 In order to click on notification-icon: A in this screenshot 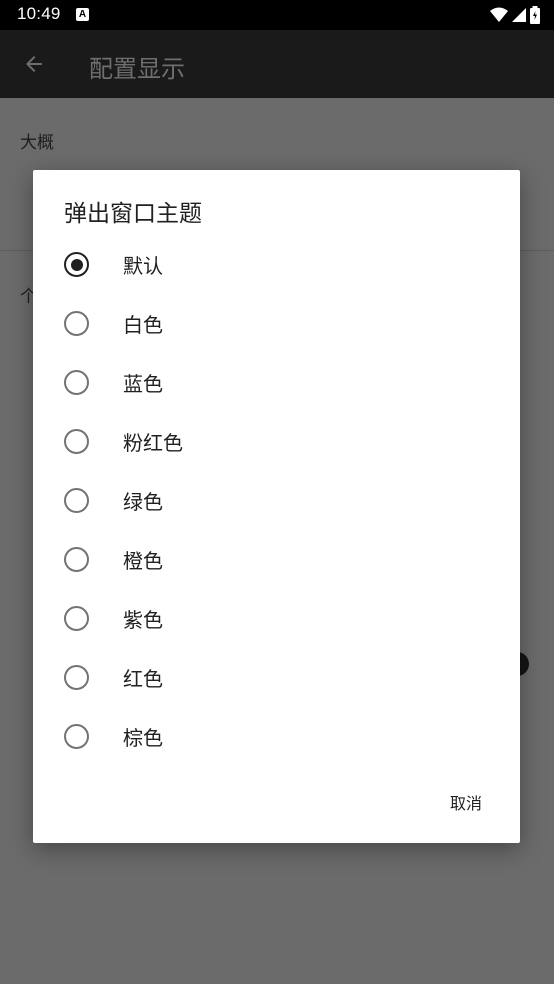, I will do `click(82, 14)`.